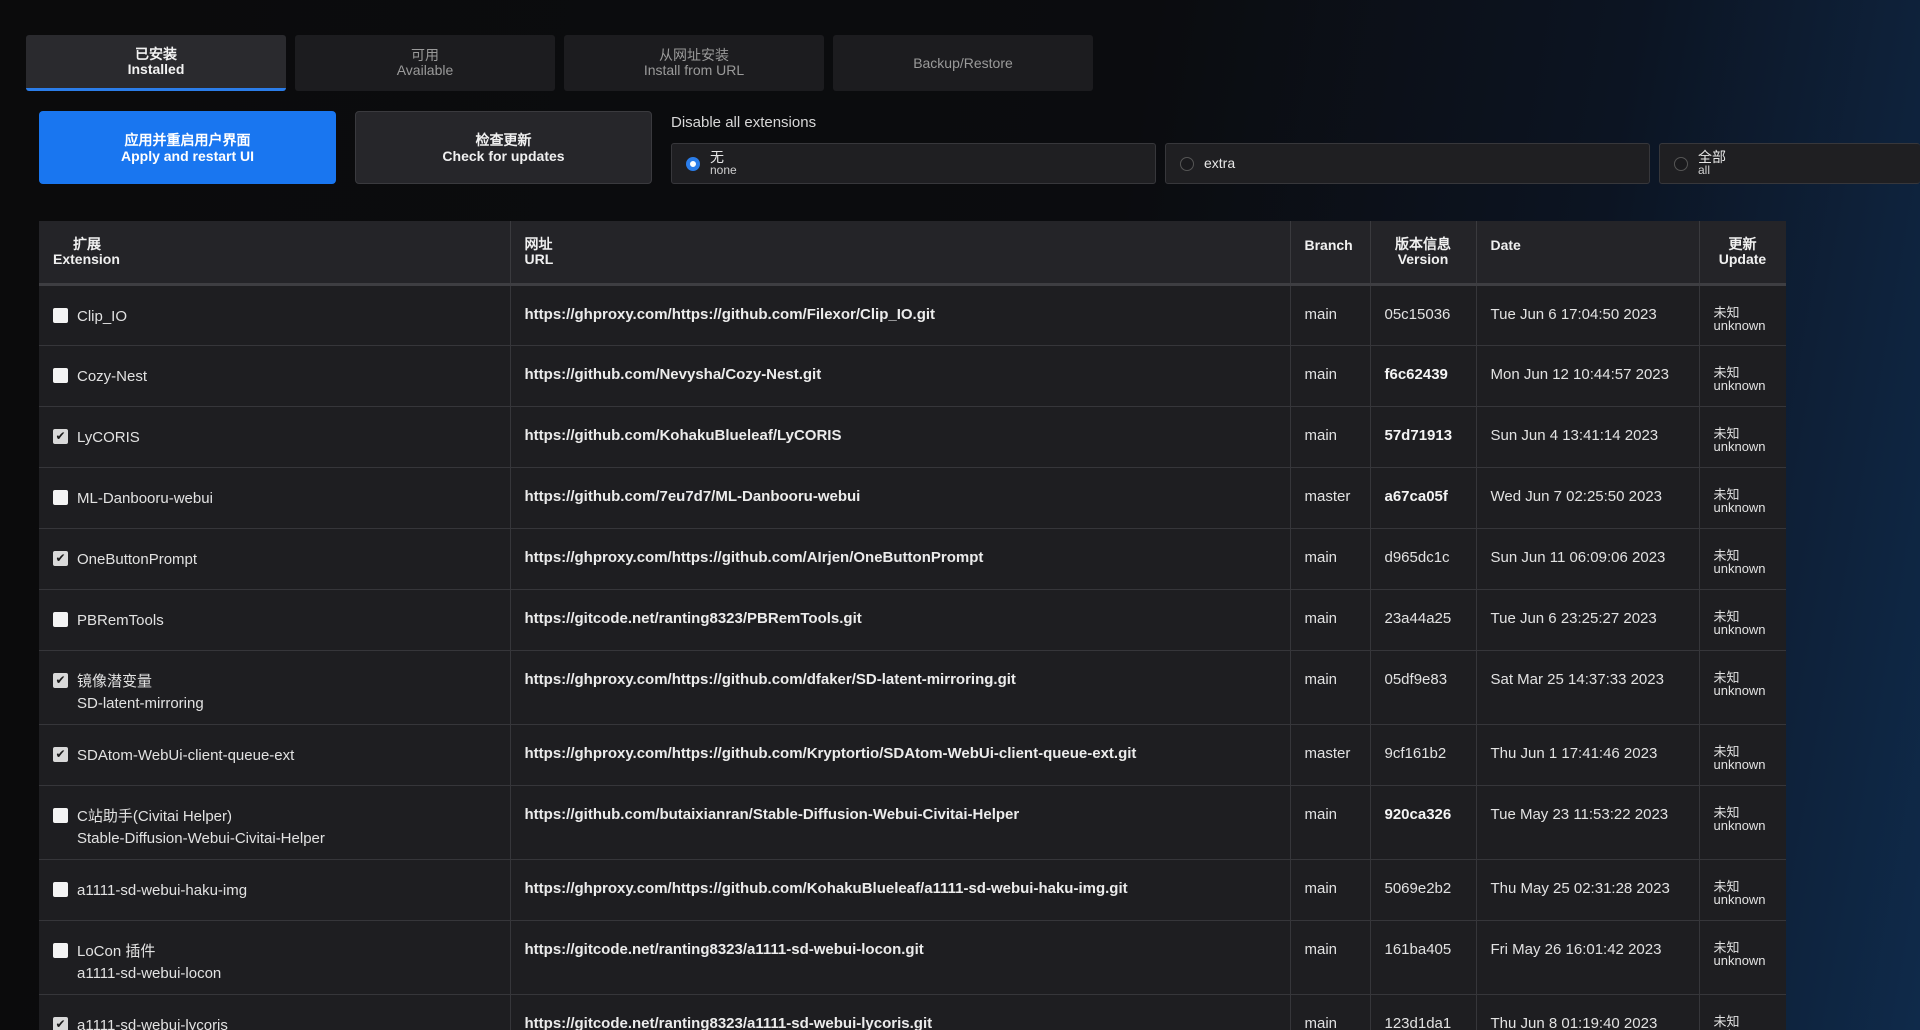 This screenshot has height=1030, width=1920. Describe the element at coordinates (1407, 163) in the screenshot. I see `radio-extra: extra` at that location.